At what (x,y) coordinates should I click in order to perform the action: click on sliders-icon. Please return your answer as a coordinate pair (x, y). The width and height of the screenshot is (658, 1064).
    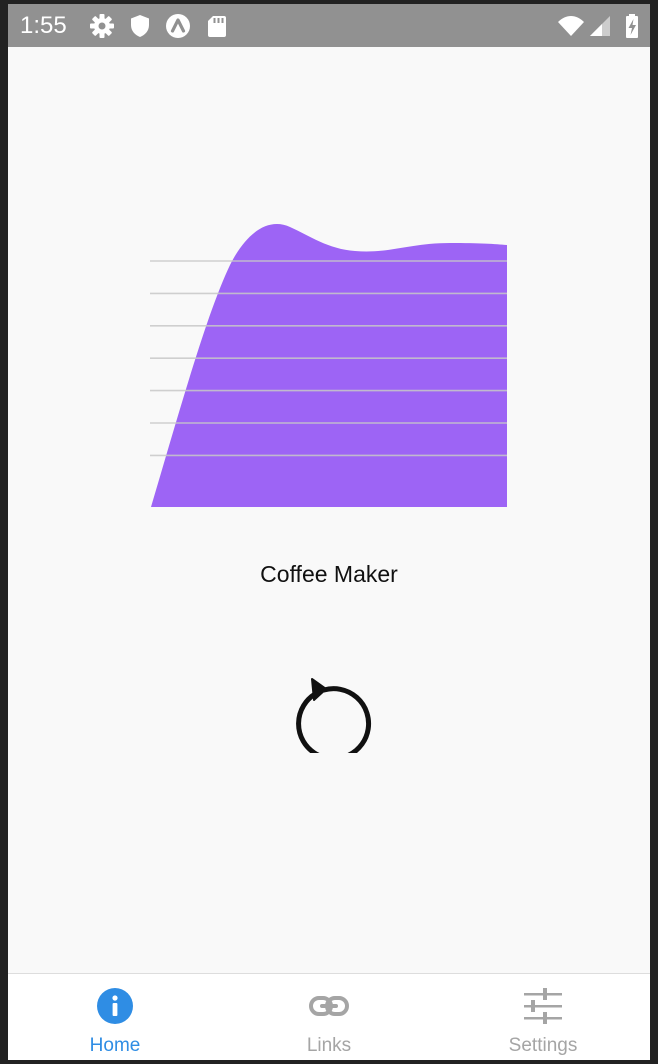
    Looking at the image, I should click on (543, 1006).